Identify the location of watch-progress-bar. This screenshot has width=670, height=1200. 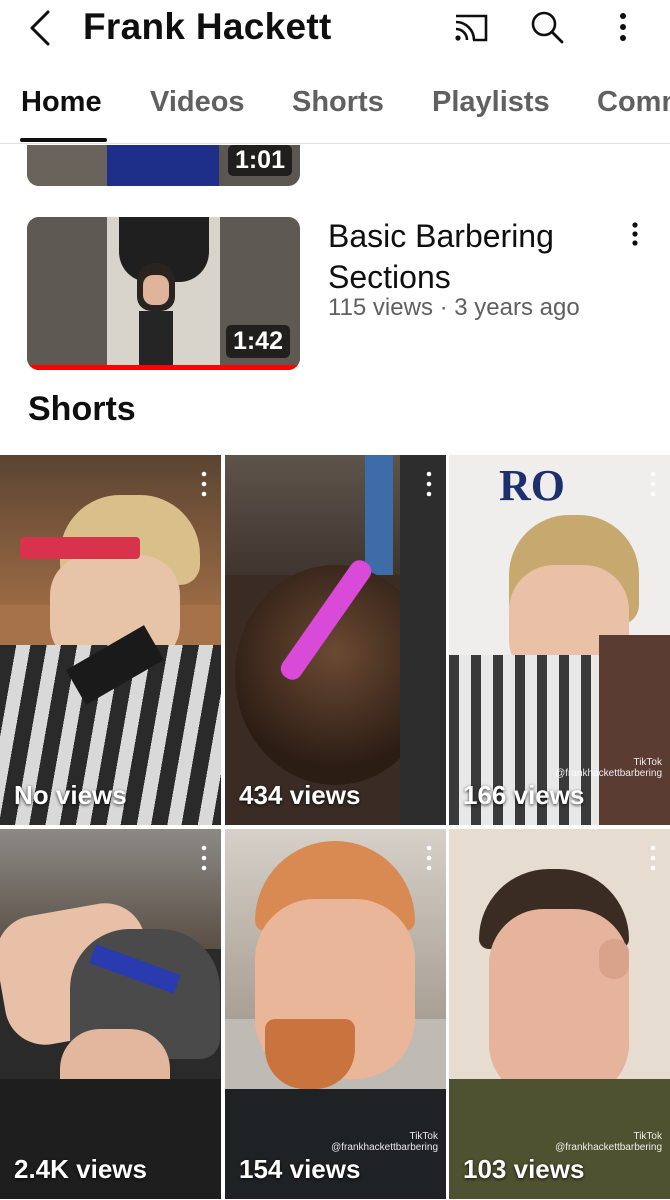
(163, 367).